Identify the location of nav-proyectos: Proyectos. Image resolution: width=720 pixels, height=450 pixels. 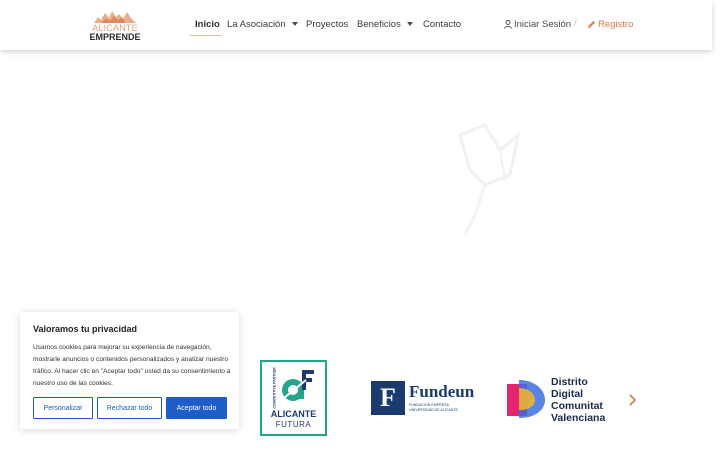
(327, 24).